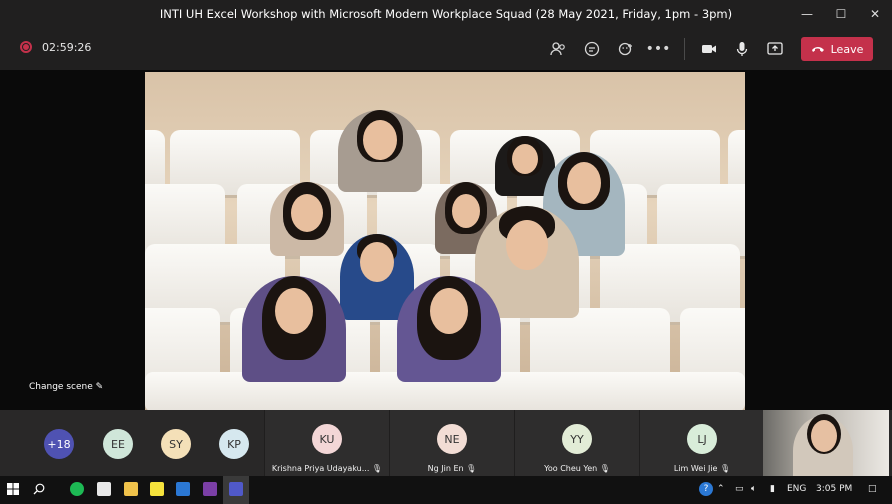 This screenshot has height=504, width=892. I want to click on share-screen-icon, so click(775, 49).